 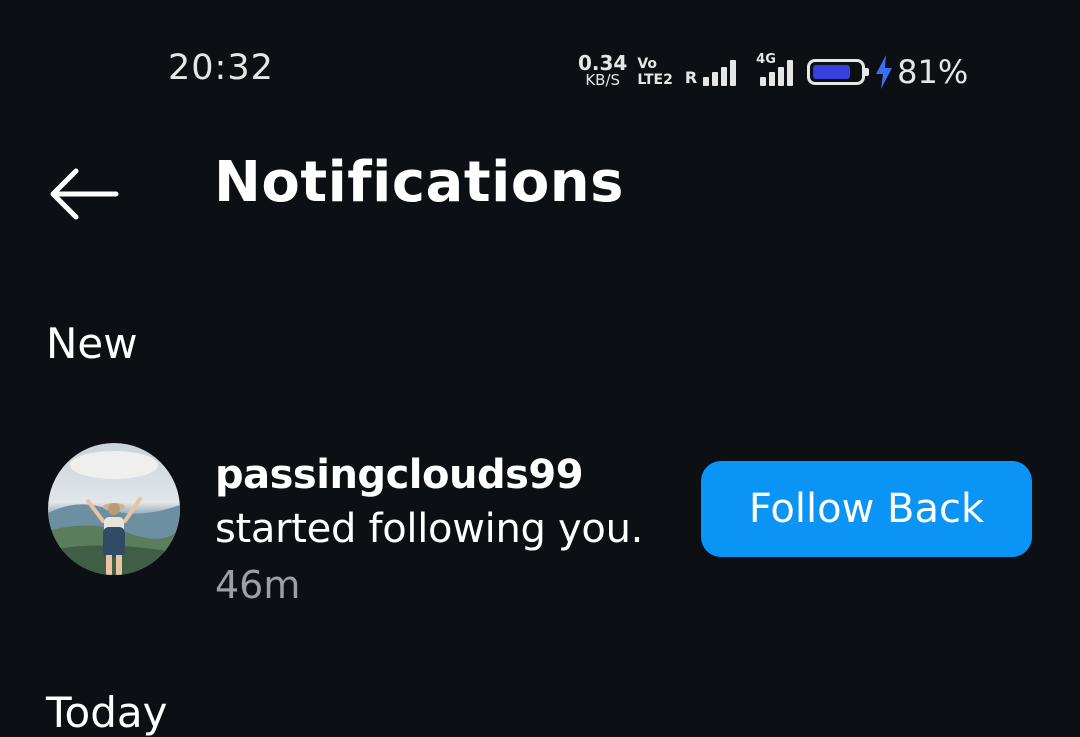 I want to click on section-header-today: Today, so click(x=107, y=712).